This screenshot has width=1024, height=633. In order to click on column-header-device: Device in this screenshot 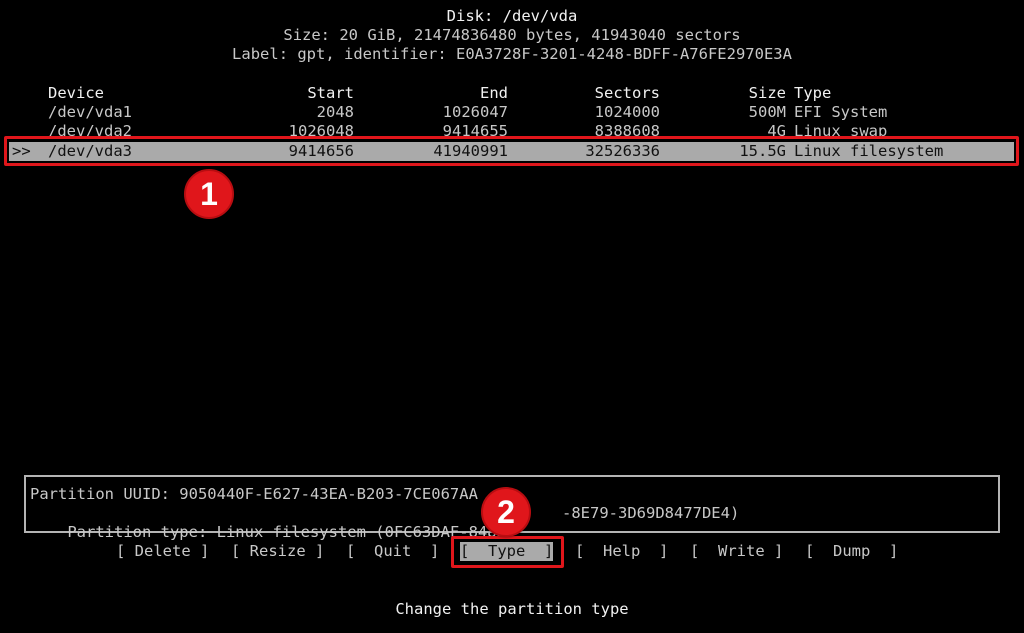, I will do `click(76, 93)`.